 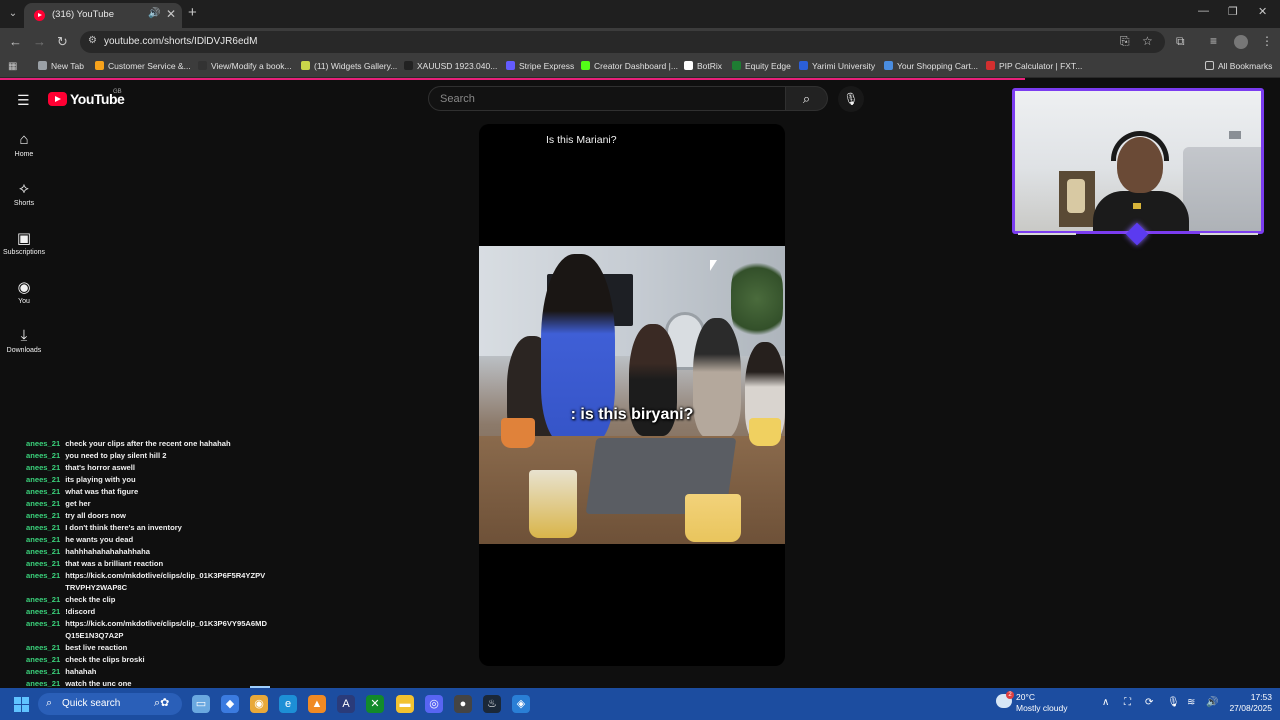 I want to click on tray-sync-icon: ⟳, so click(x=1149, y=702).